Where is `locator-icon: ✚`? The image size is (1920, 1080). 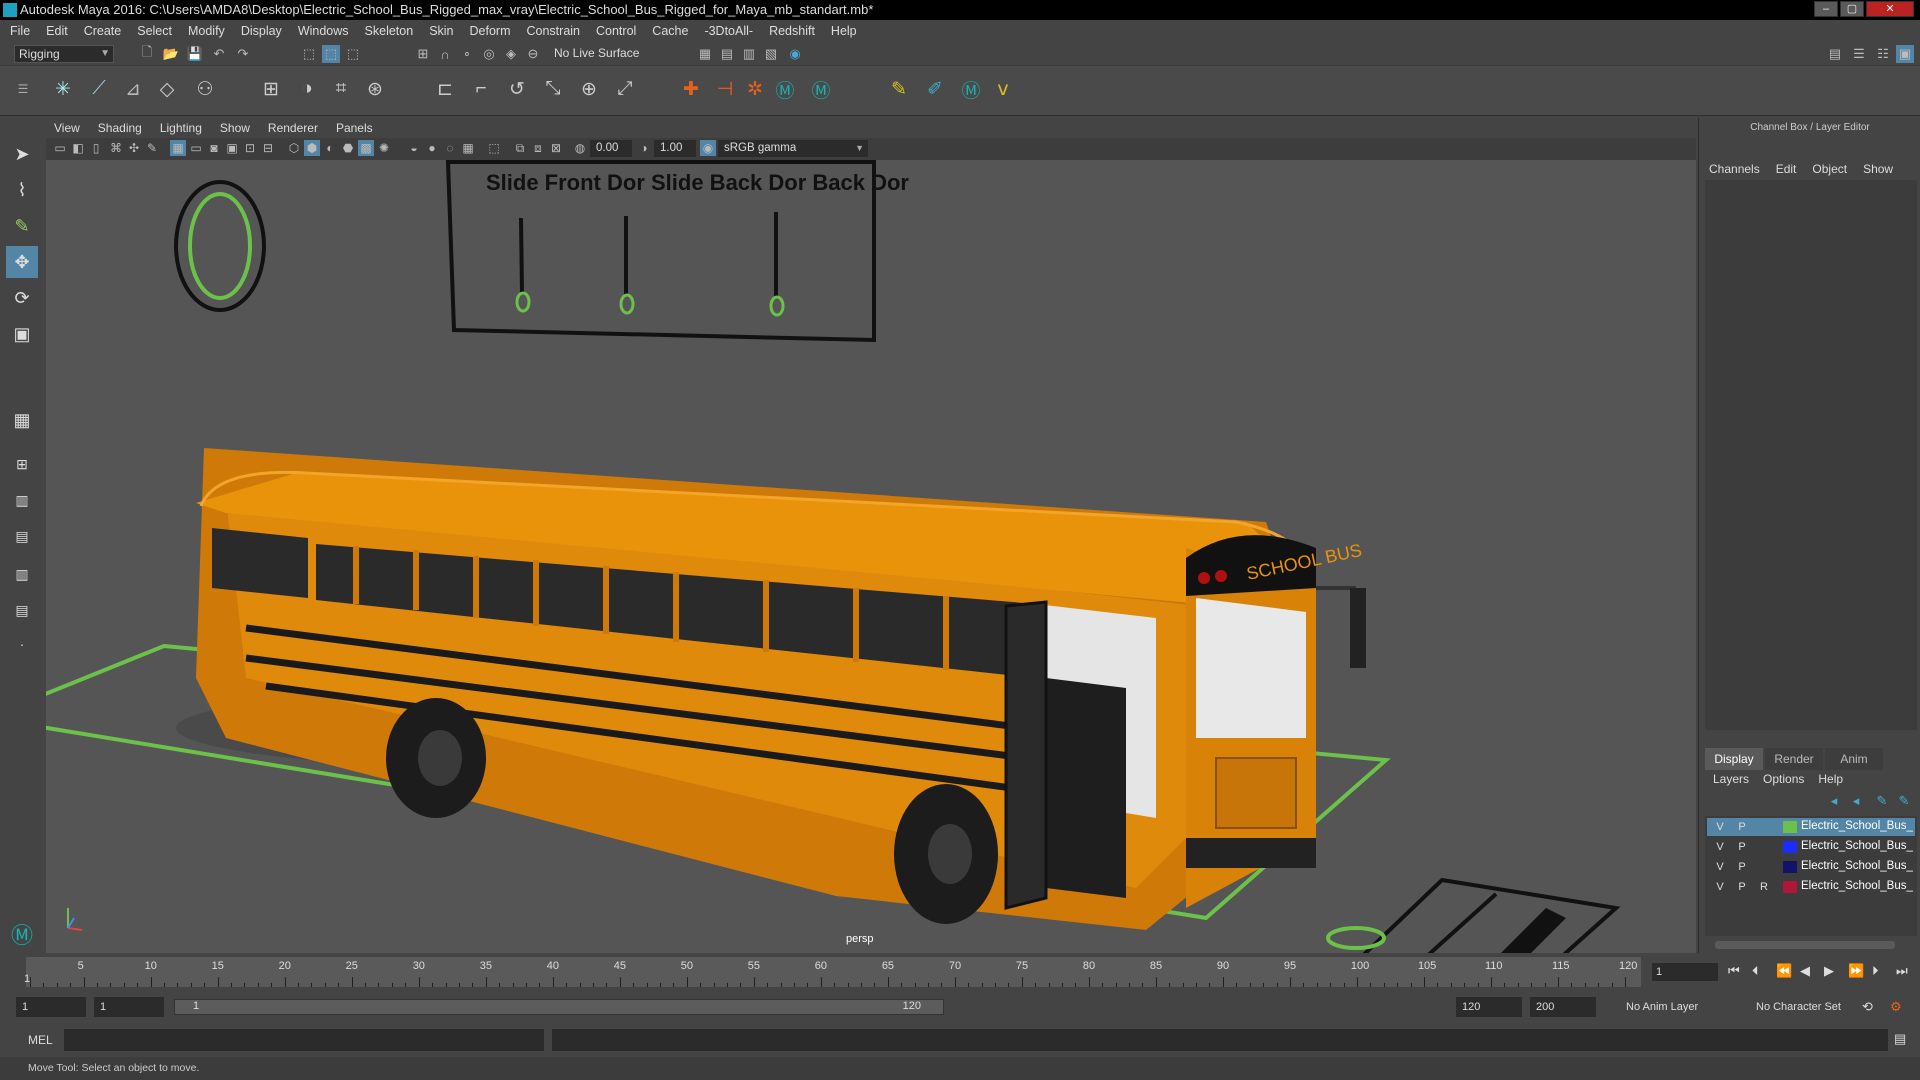
locator-icon: ✚ is located at coordinates (691, 89).